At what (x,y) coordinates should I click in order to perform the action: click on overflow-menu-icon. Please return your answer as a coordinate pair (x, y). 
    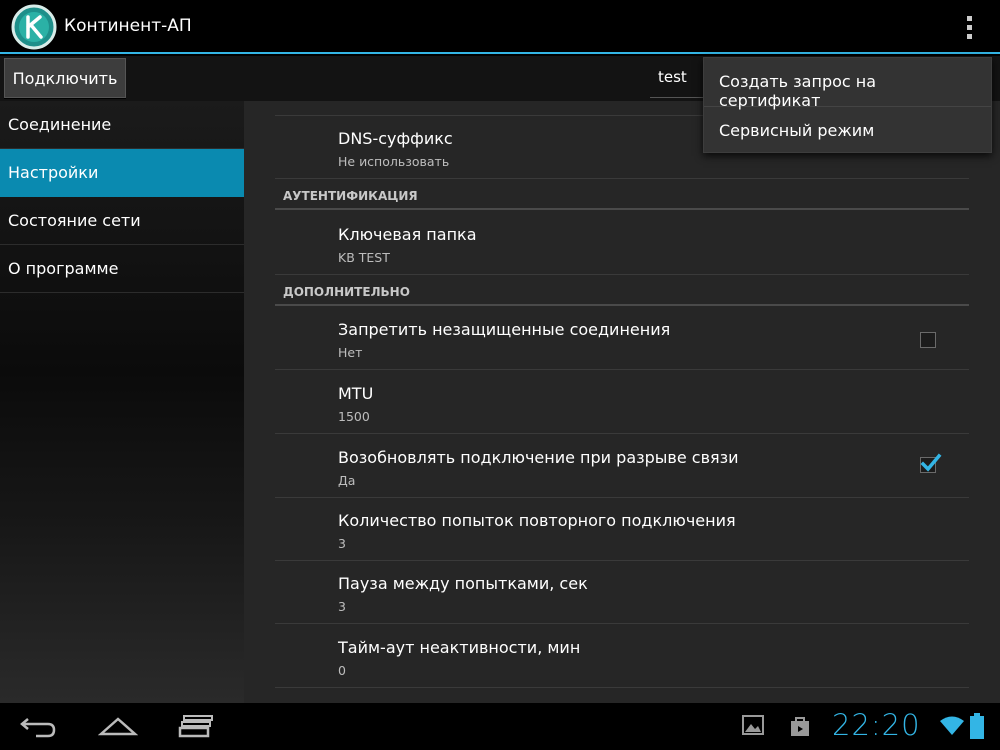
    Looking at the image, I should click on (969, 27).